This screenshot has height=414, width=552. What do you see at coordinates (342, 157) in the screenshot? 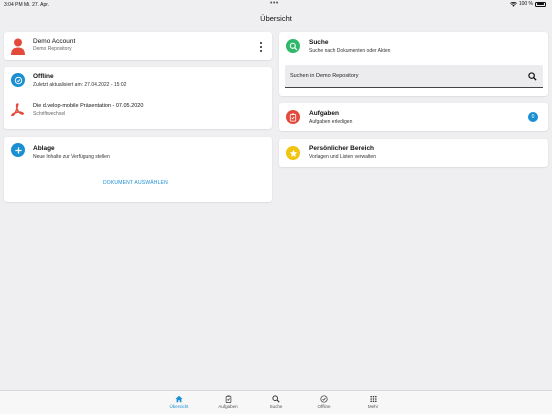
I see `personal-area-subtitle: Vorlagen und Listen verwalten` at bounding box center [342, 157].